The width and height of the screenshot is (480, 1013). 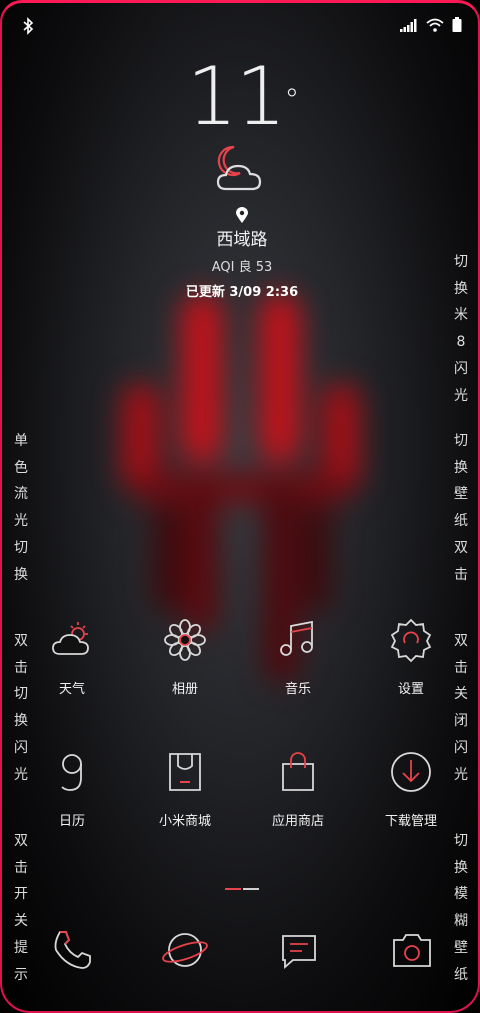 I want to click on app-weather: 天气, so click(x=72, y=656).